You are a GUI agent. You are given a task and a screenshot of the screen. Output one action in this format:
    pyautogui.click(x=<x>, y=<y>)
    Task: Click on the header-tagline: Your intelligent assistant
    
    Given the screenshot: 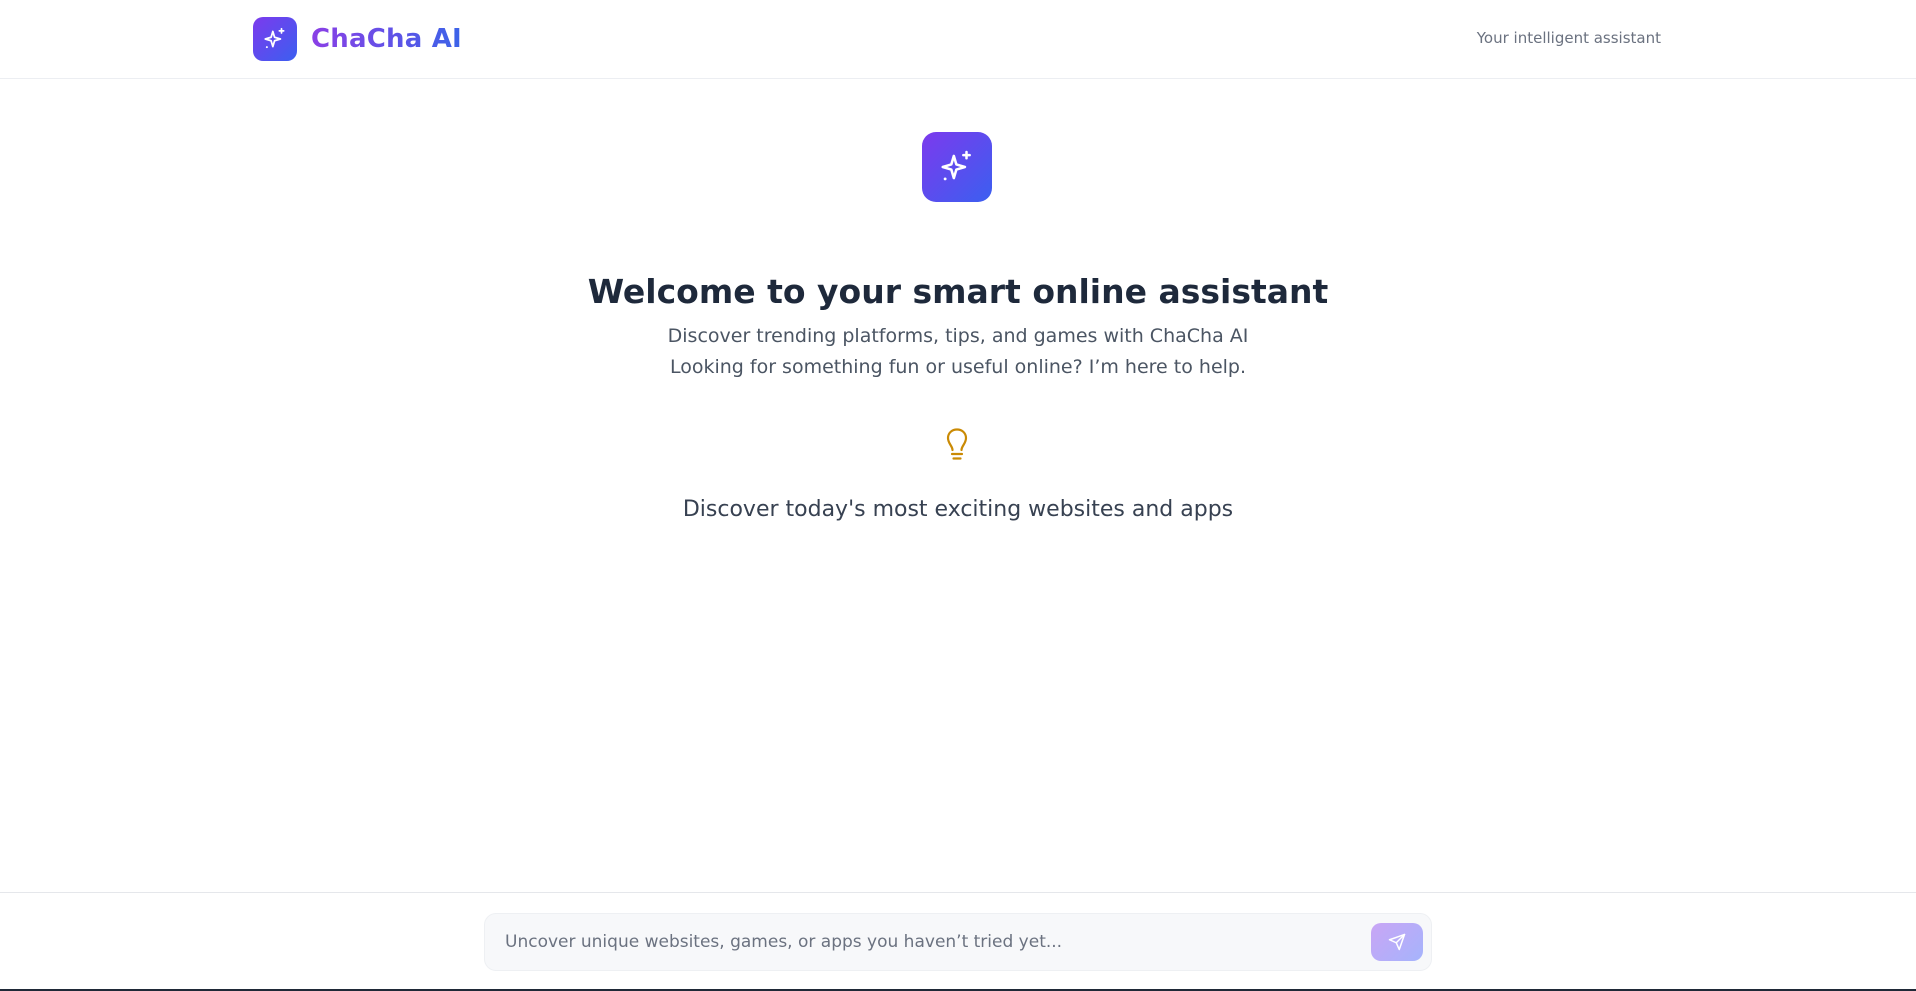 What is the action you would take?
    pyautogui.click(x=1568, y=38)
    